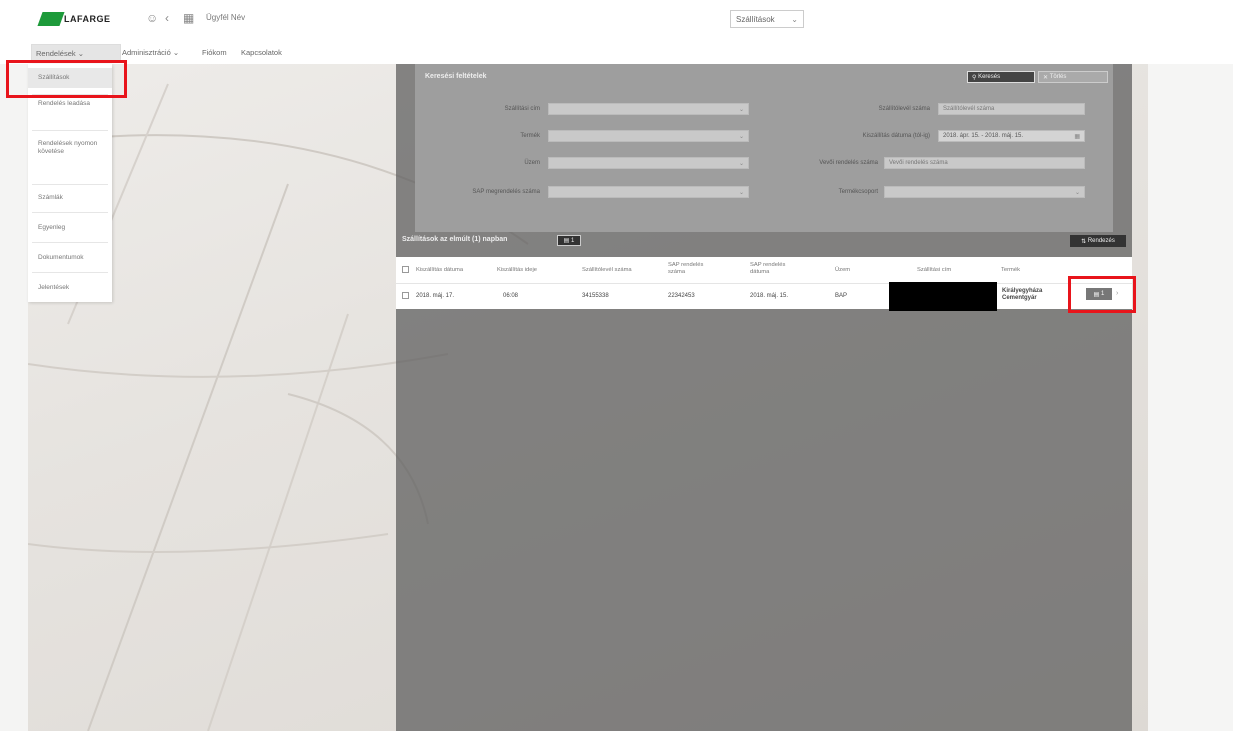 The image size is (1233, 731). What do you see at coordinates (764, 148) in the screenshot?
I see `filter-panel: Keresési feltételek ⚲ Keresés ✕ Törlés` at bounding box center [764, 148].